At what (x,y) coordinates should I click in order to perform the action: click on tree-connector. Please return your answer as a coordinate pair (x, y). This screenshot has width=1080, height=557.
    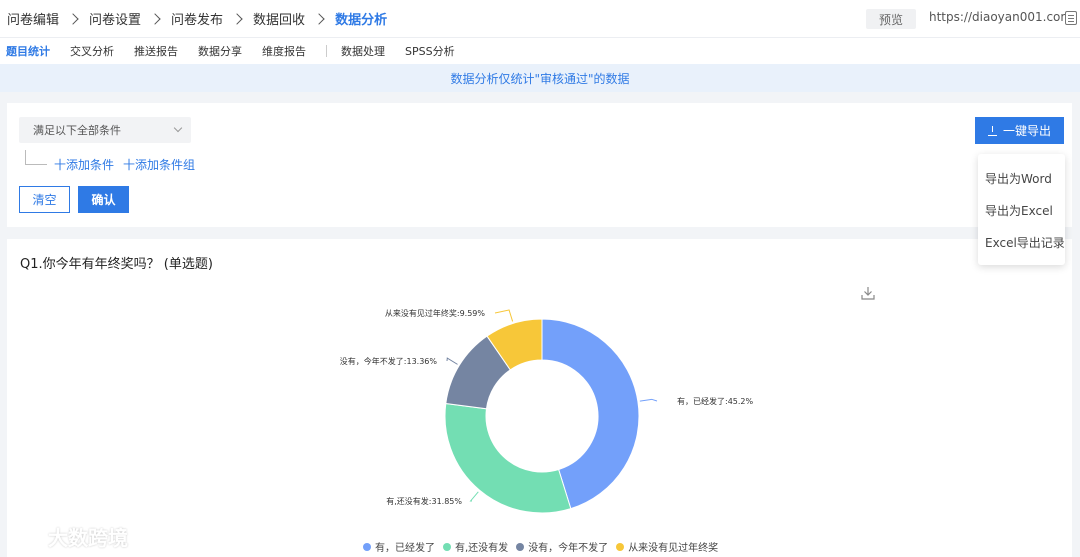
    Looking at the image, I should click on (25, 157).